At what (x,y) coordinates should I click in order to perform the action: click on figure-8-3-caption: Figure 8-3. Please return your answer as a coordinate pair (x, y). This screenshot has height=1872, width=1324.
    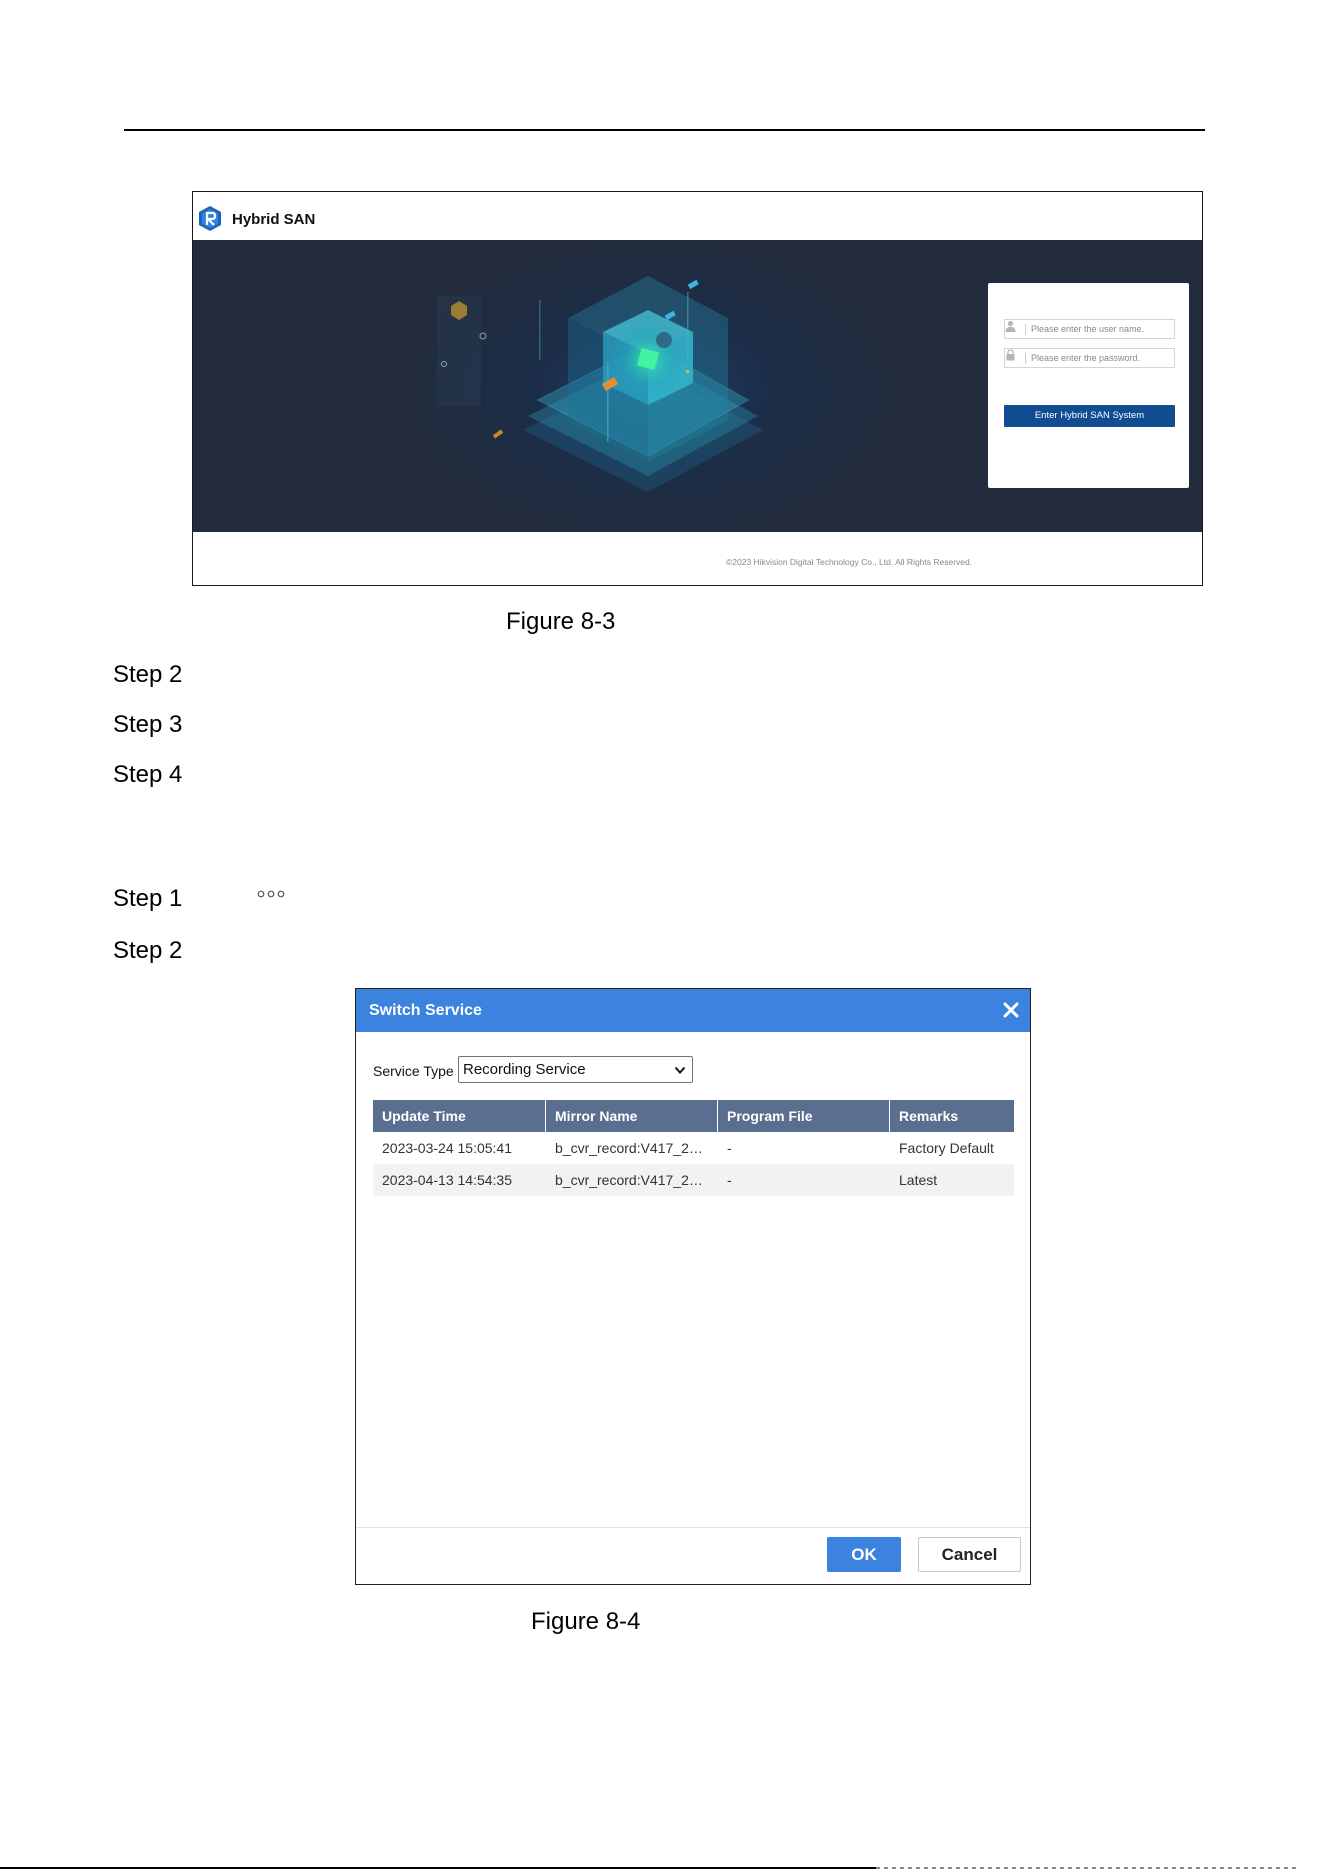
    Looking at the image, I should click on (561, 621).